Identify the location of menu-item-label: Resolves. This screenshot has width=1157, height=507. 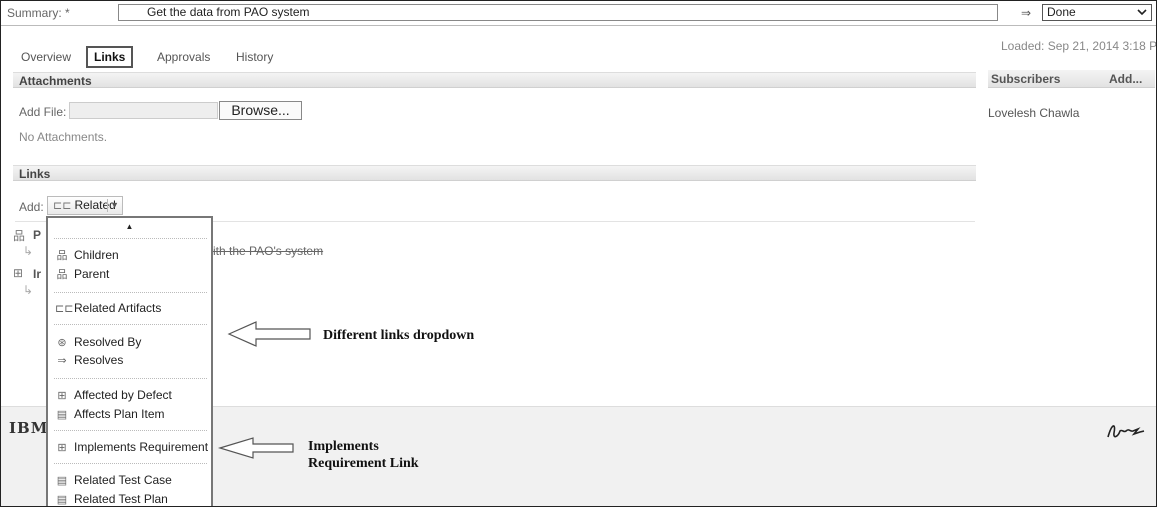
(99, 360).